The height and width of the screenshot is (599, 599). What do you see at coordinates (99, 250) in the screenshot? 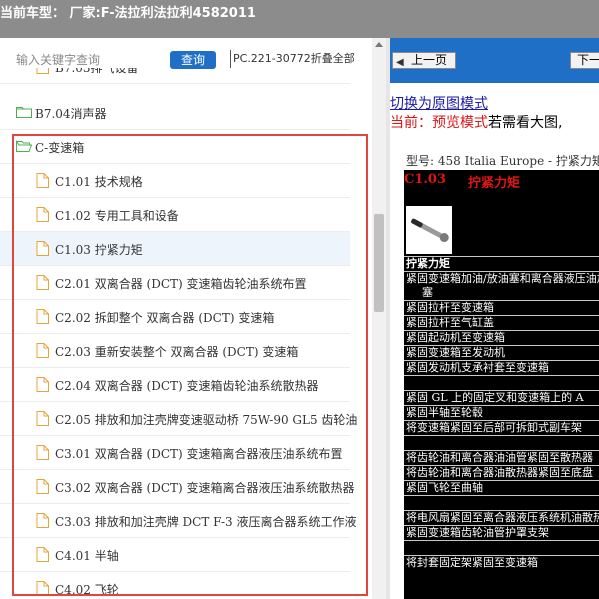
I see `tree-item-label: C1.03 拧紧力矩` at bounding box center [99, 250].